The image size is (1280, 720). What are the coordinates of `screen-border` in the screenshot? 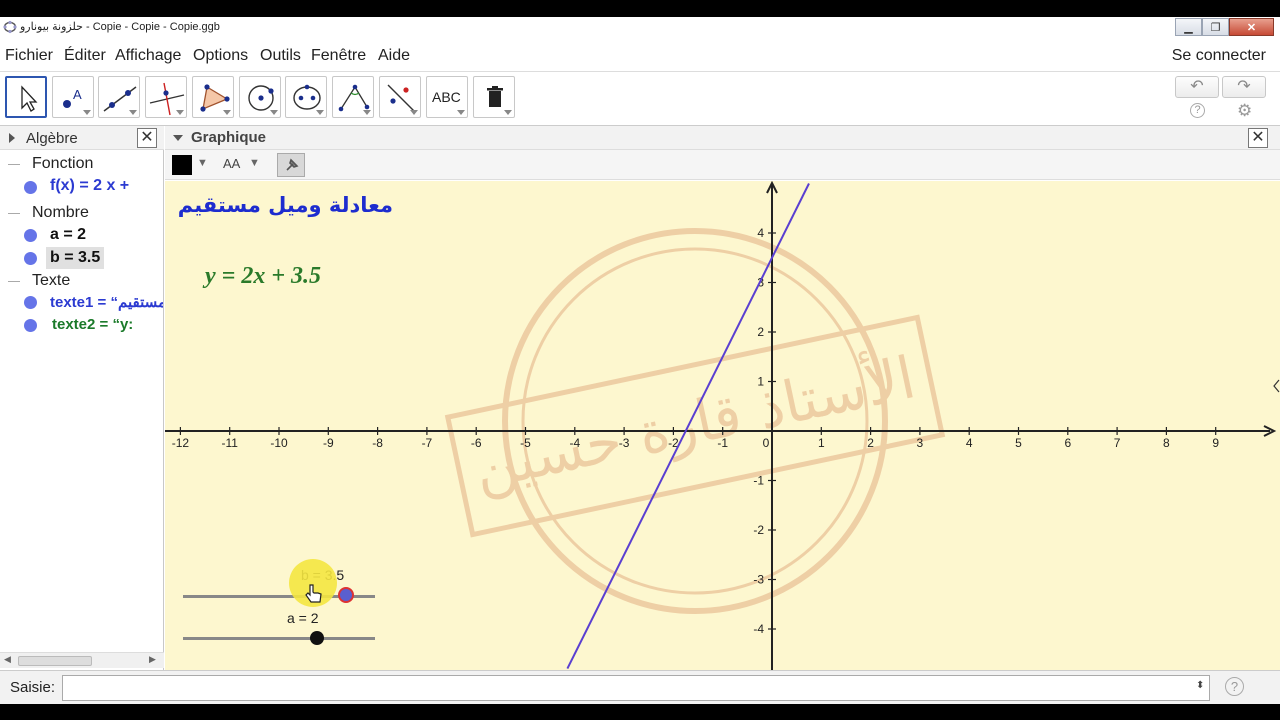 It's located at (640, 712).